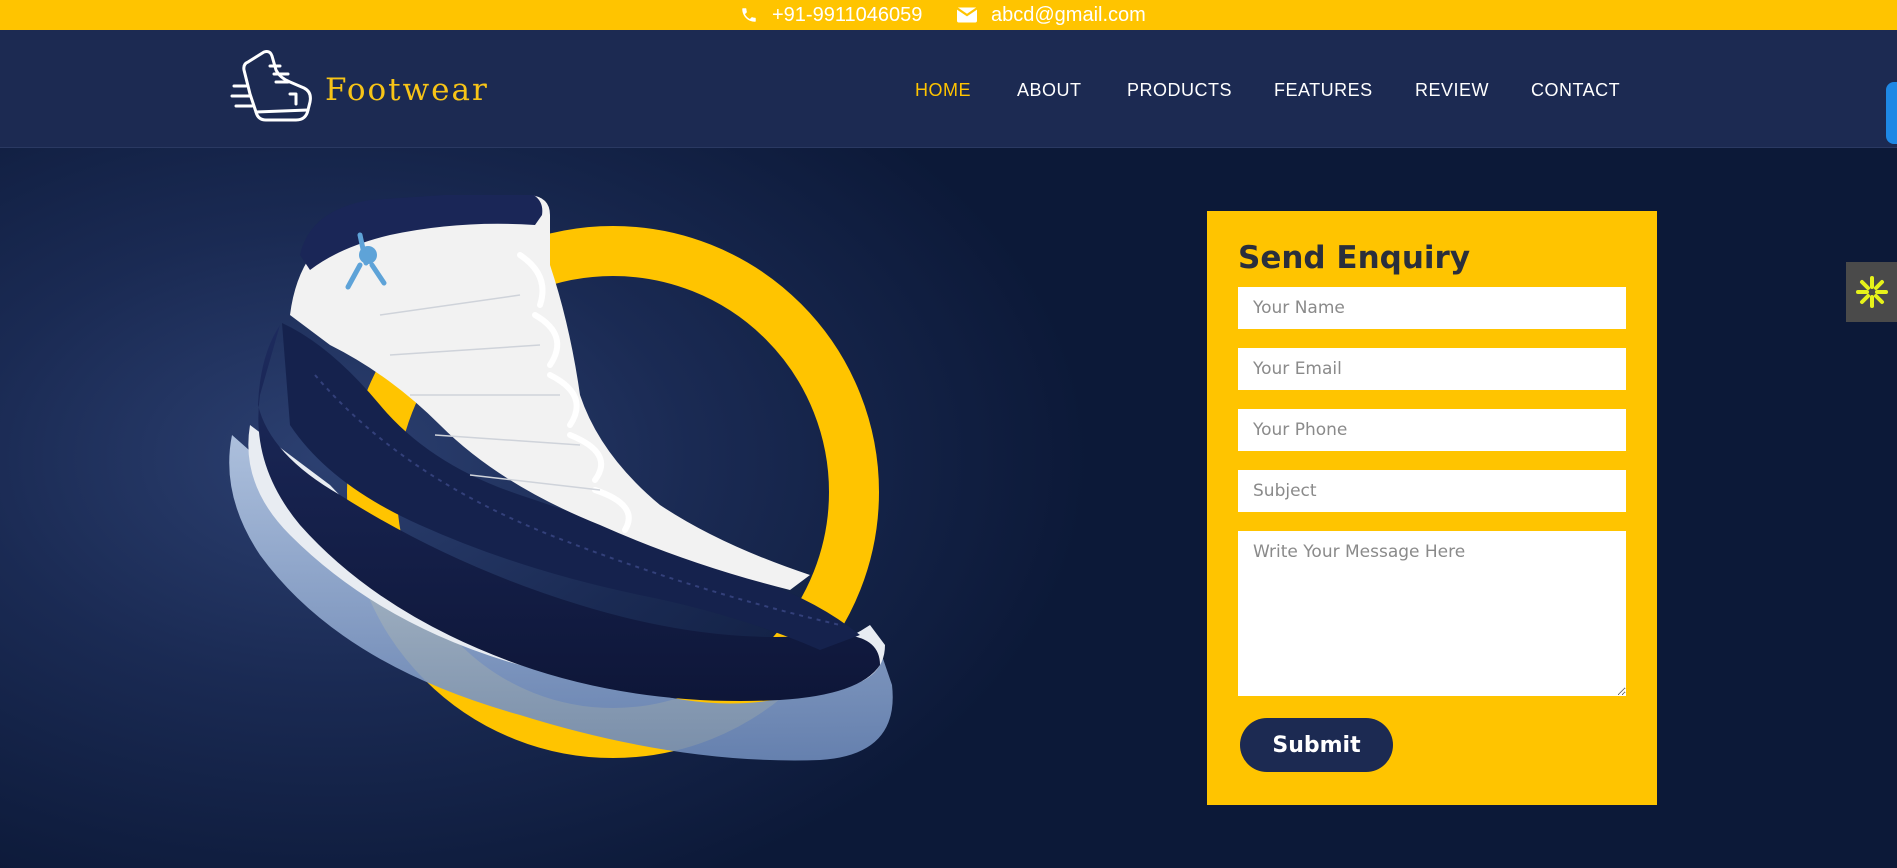  I want to click on submit-button: Submit, so click(1316, 745).